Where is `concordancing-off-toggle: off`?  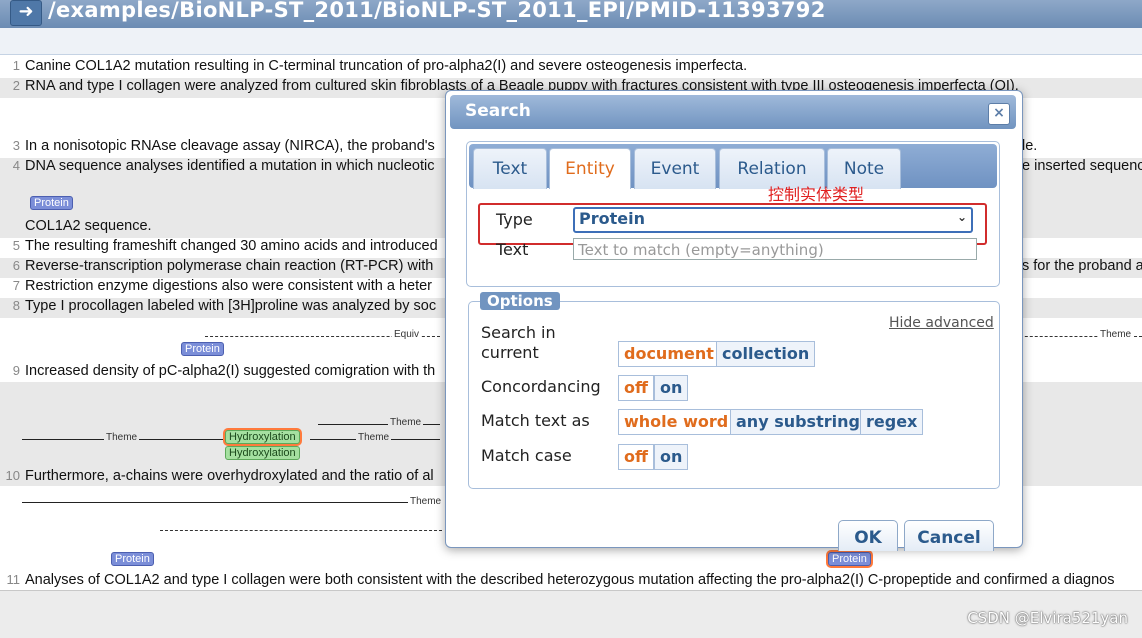
concordancing-off-toggle: off is located at coordinates (636, 388).